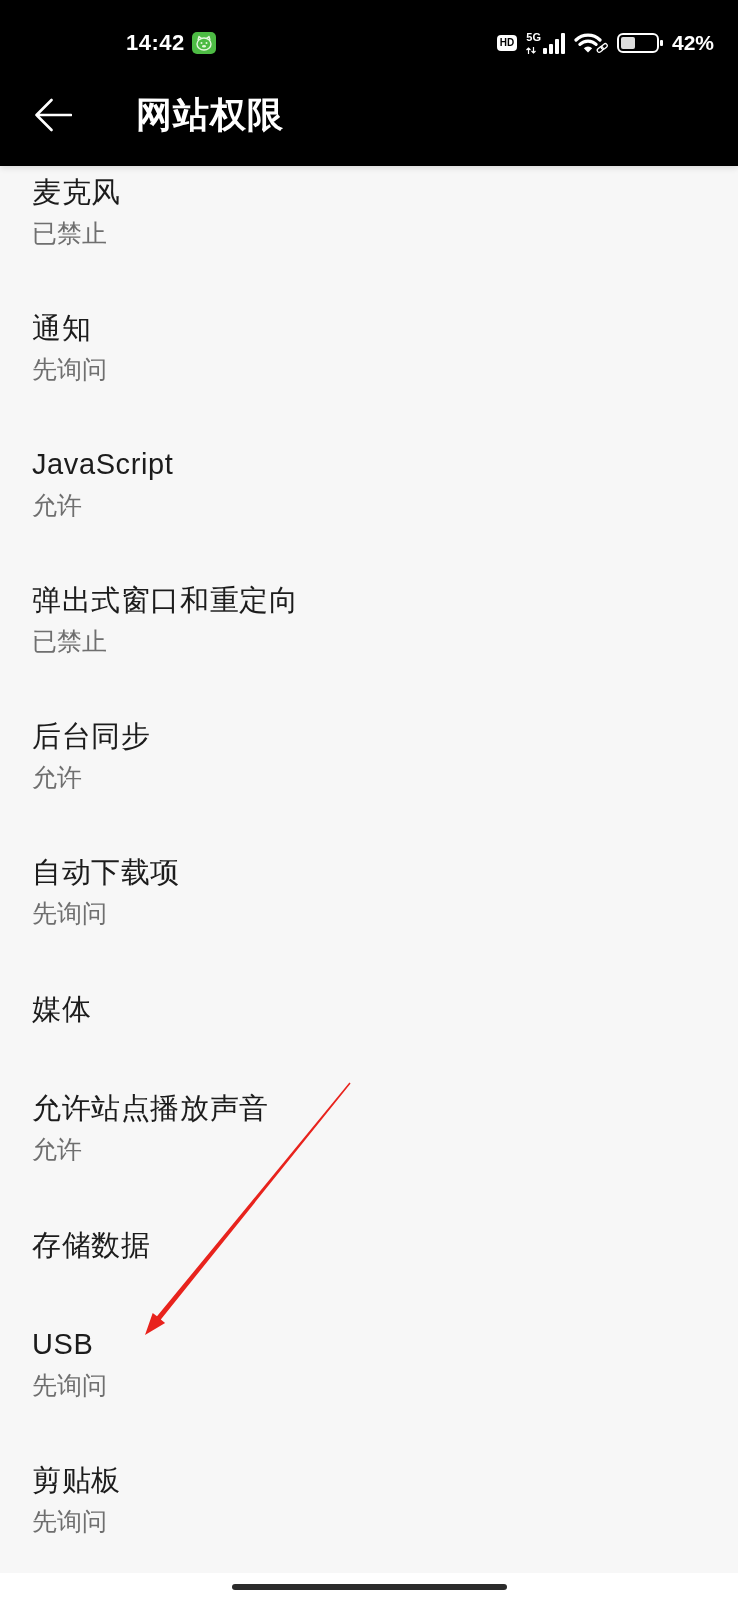 The image size is (738, 1600). Describe the element at coordinates (62, 1009) in the screenshot. I see `permission-name: 媒体` at that location.